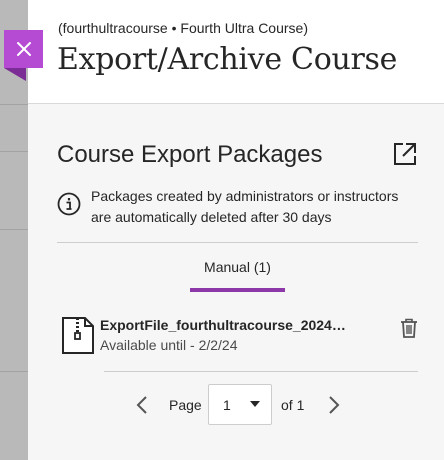 This screenshot has height=460, width=444. Describe the element at coordinates (240, 404) in the screenshot. I see `page-number-select: 1` at that location.